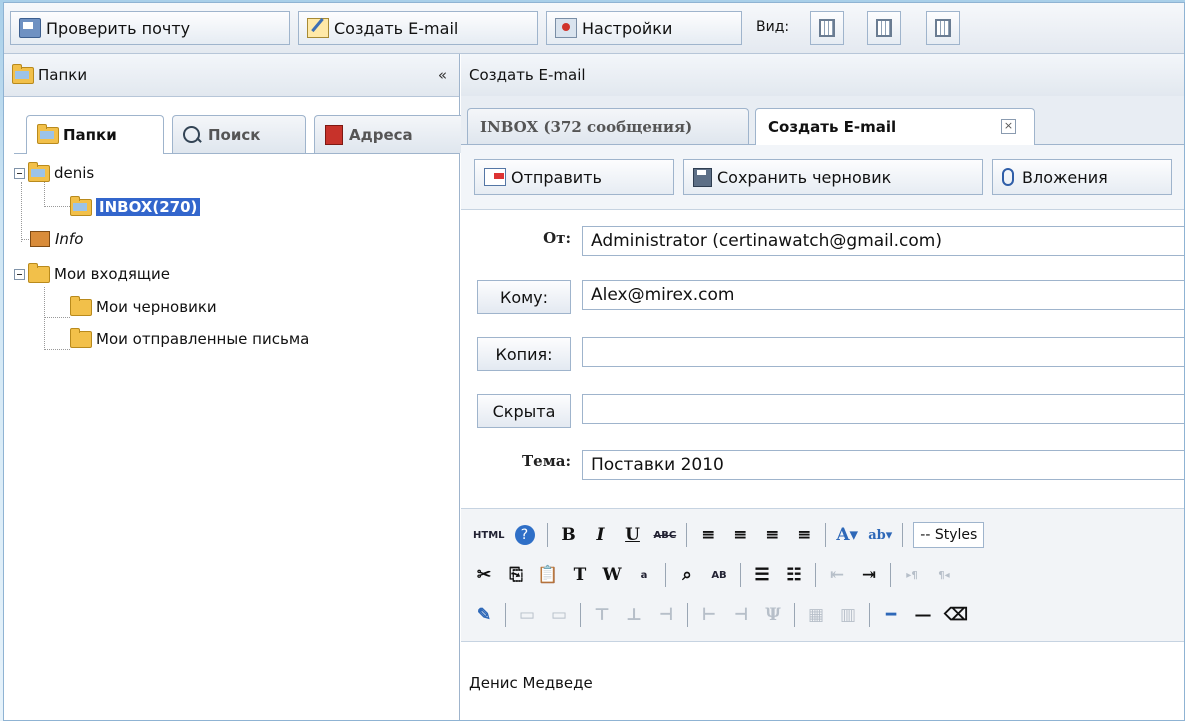 This screenshot has height=721, width=1185. Describe the element at coordinates (135, 206) in the screenshot. I see `tree-node-inbox: INBOX(270)` at that location.